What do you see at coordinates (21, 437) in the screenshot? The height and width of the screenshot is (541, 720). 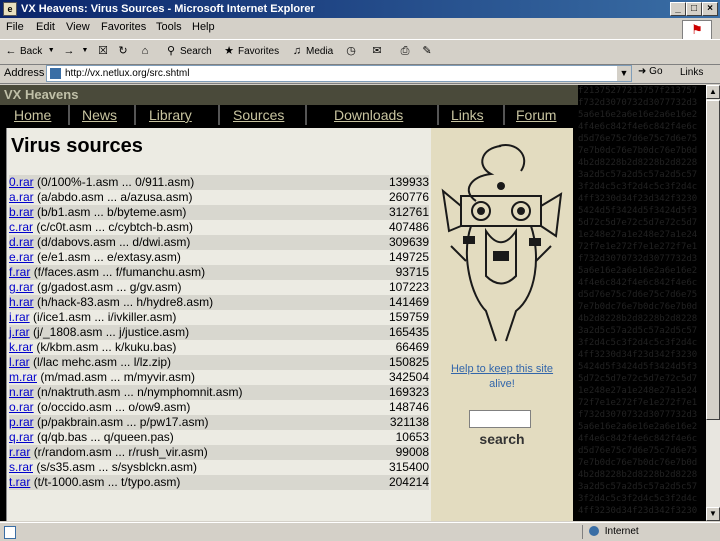 I see `file-link: q.rar` at bounding box center [21, 437].